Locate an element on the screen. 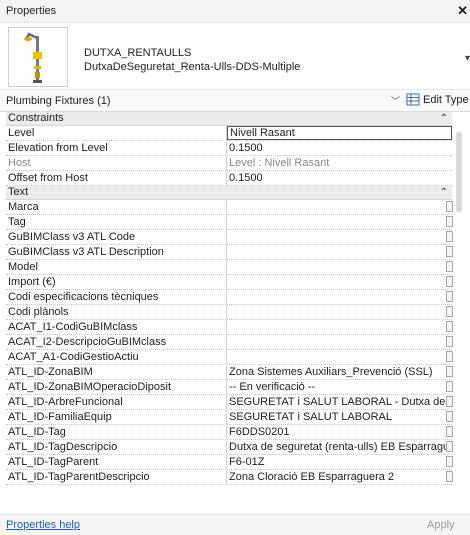 This screenshot has width=470, height=535. family-thumbnail is located at coordinates (38, 57).